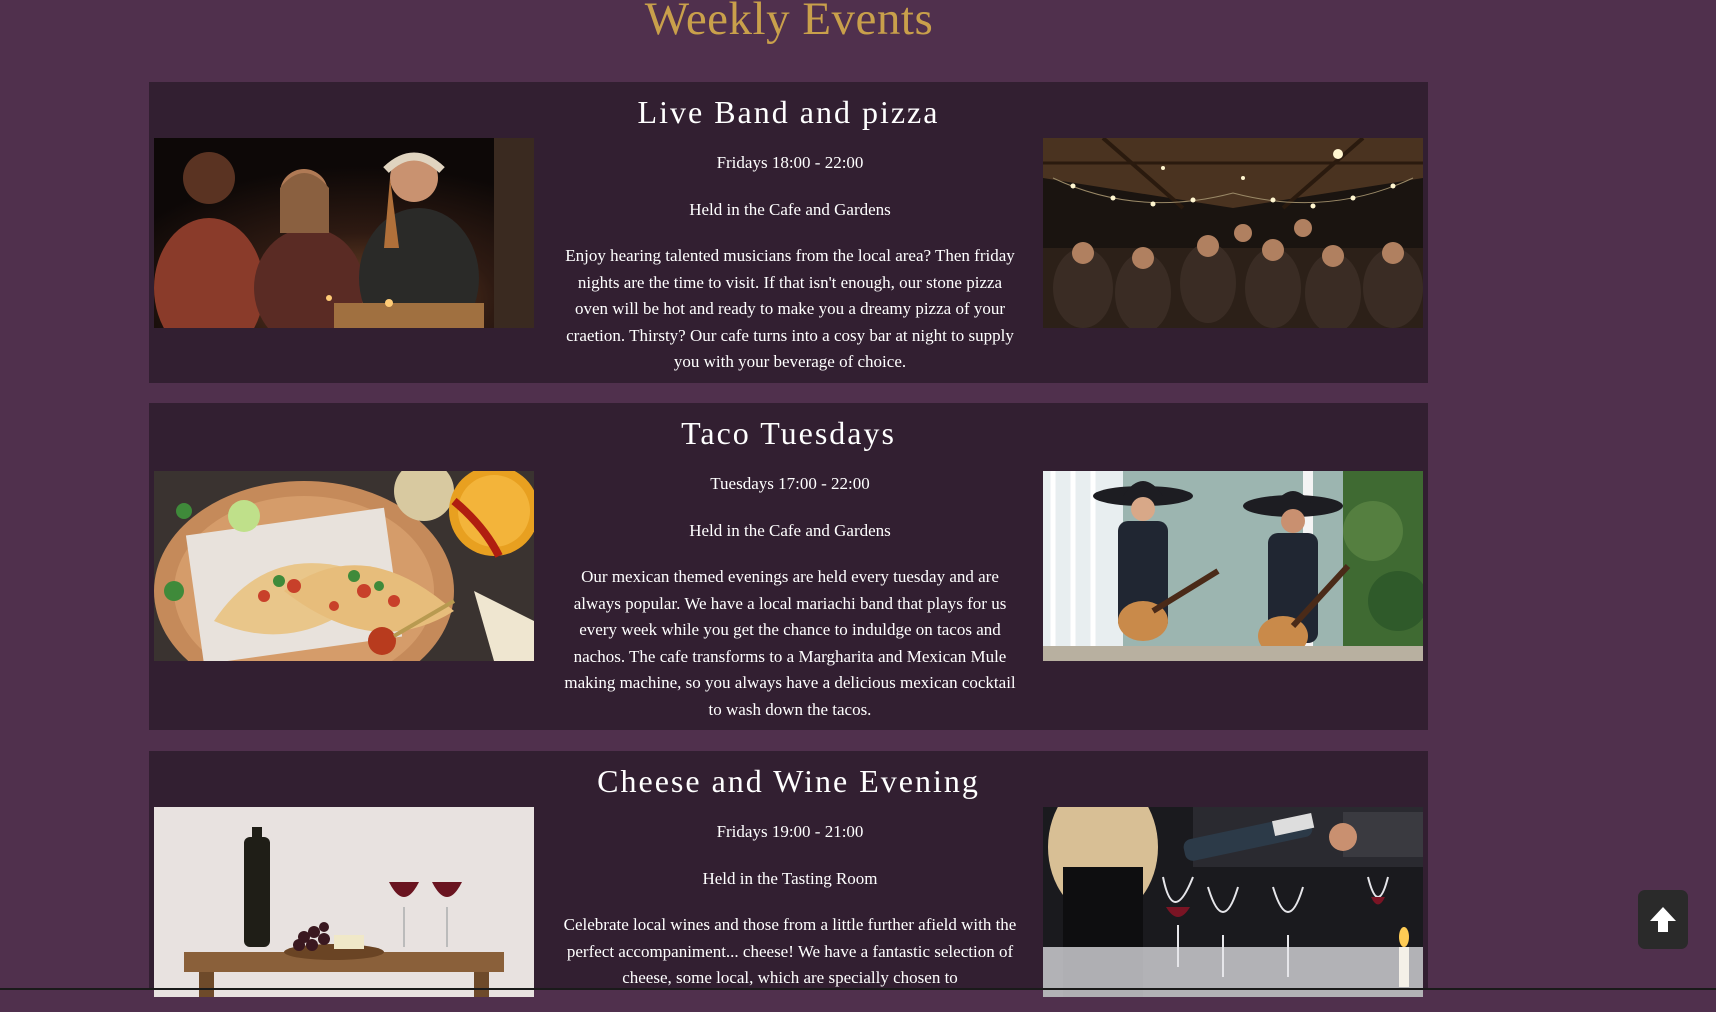  Describe the element at coordinates (788, 433) in the screenshot. I see `event-title: Taco Tuesdays` at that location.